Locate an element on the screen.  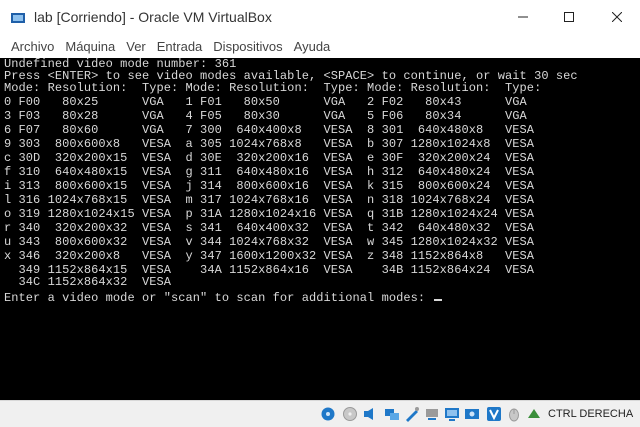
console-line: 34C 1152x864x32 VESA is located at coordinates (88, 282).